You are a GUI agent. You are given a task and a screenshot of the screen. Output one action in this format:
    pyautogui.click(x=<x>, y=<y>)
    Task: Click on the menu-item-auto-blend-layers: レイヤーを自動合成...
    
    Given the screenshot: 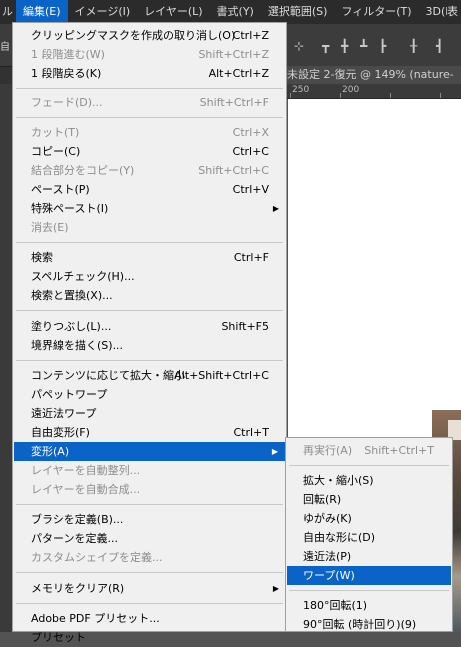 What is the action you would take?
    pyautogui.click(x=149, y=489)
    